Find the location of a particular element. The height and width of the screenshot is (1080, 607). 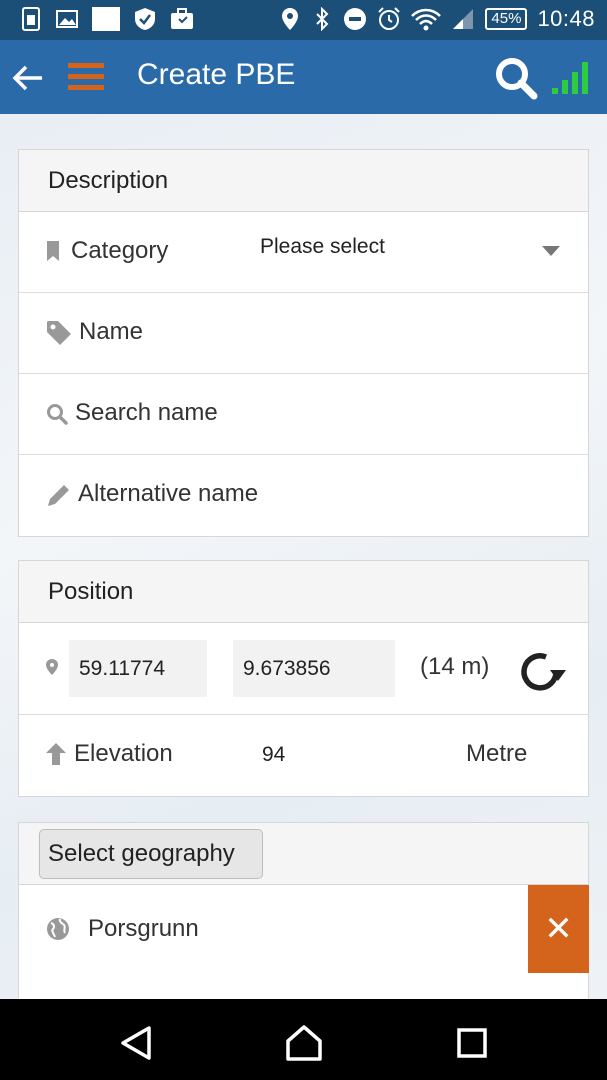

white-square-icon is located at coordinates (106, 19).